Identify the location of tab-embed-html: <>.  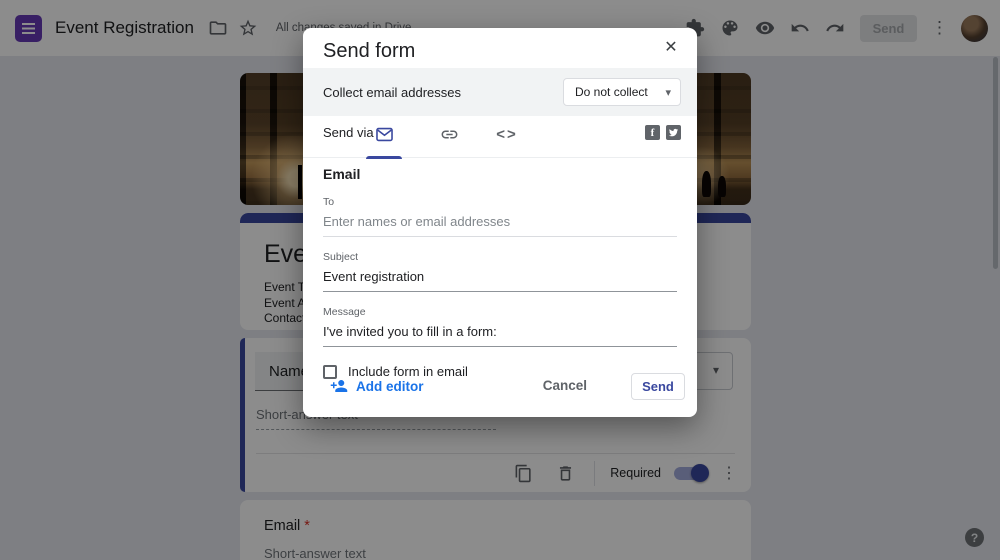
(507, 138).